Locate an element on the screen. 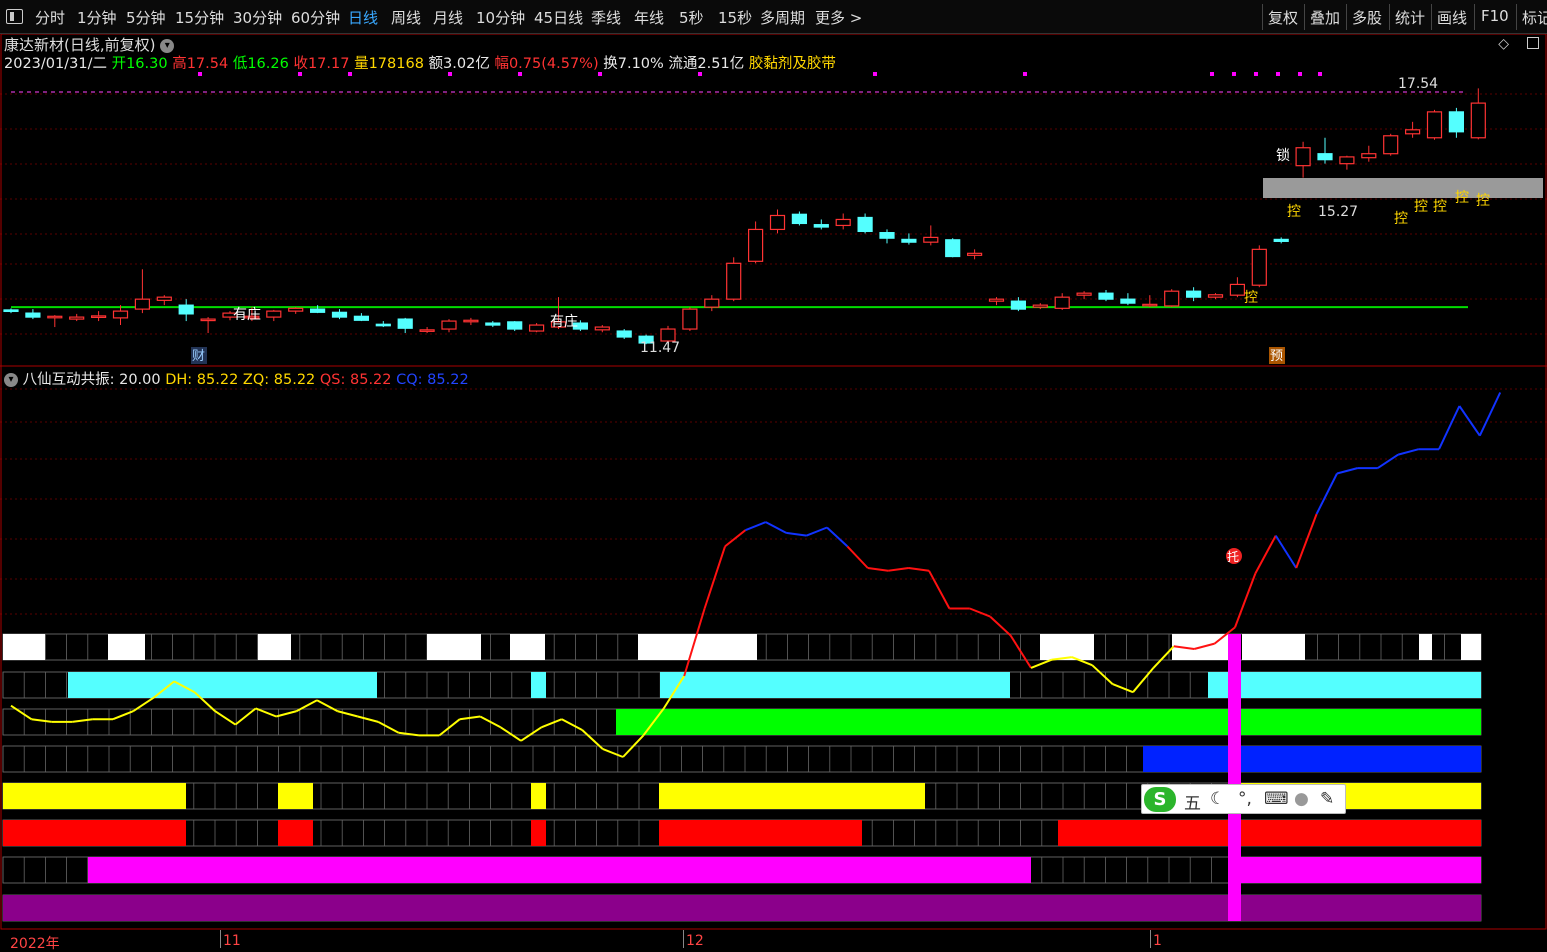  period-10min: 10分钟 is located at coordinates (500, 17).